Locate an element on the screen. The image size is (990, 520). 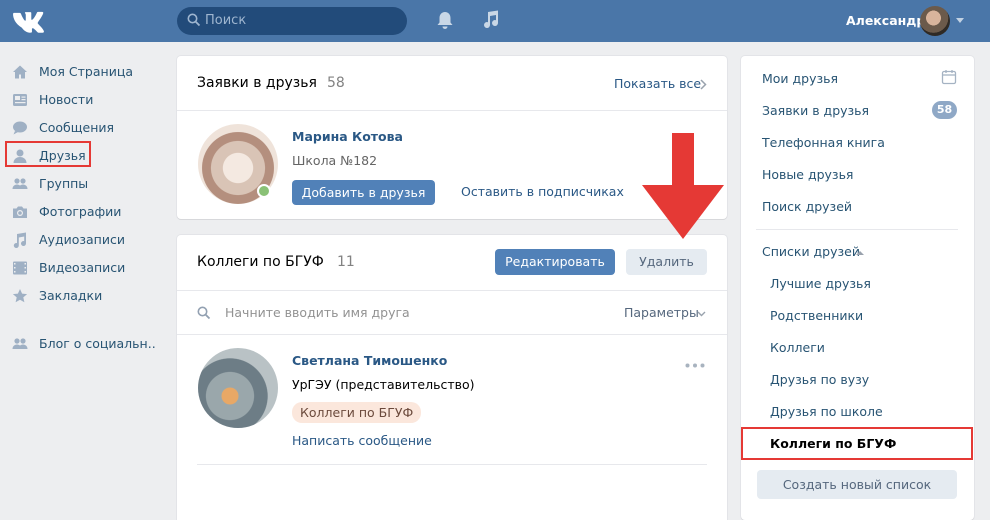
create-list-button: Создать новый список is located at coordinates (857, 484).